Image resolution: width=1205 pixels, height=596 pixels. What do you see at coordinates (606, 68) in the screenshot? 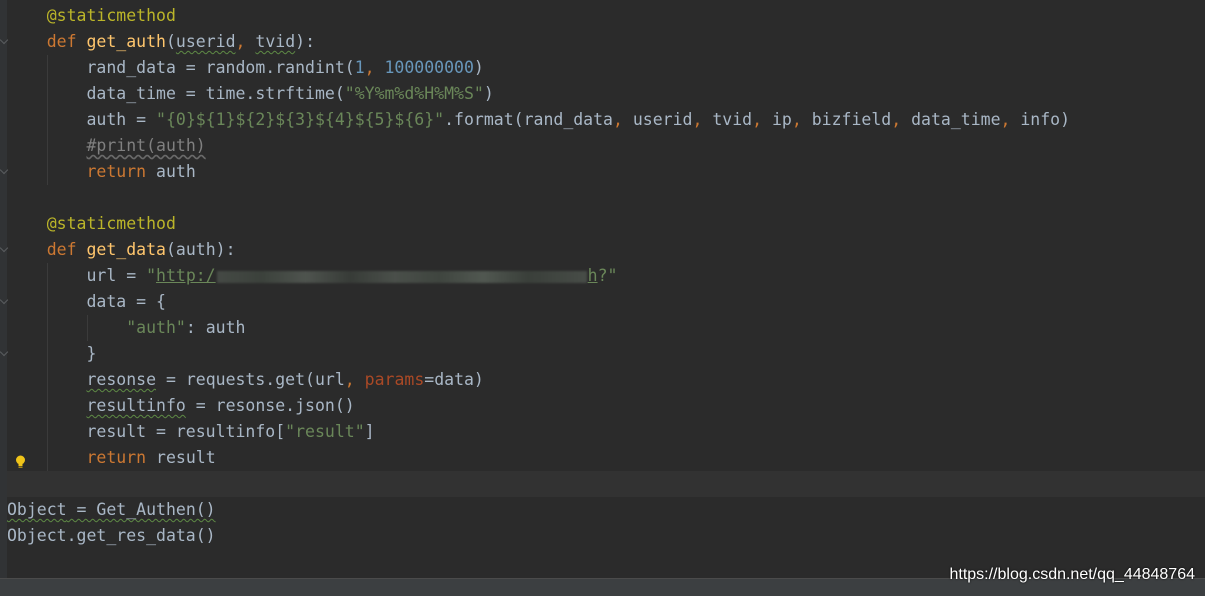
I see `code-line: rand_data = random.randint(1, 100000000)` at bounding box center [606, 68].